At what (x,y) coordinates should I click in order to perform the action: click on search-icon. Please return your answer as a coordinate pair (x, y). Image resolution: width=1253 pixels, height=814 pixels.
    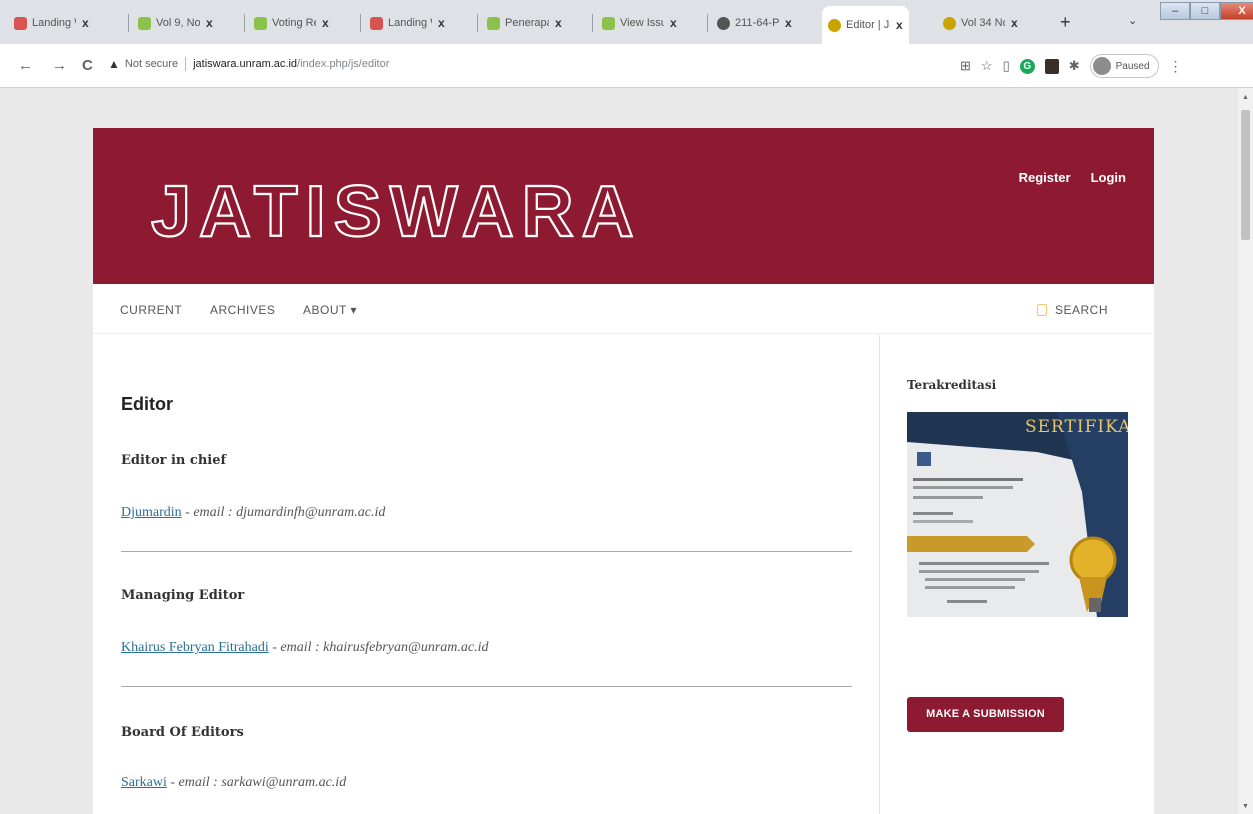
    Looking at the image, I should click on (1041, 310).